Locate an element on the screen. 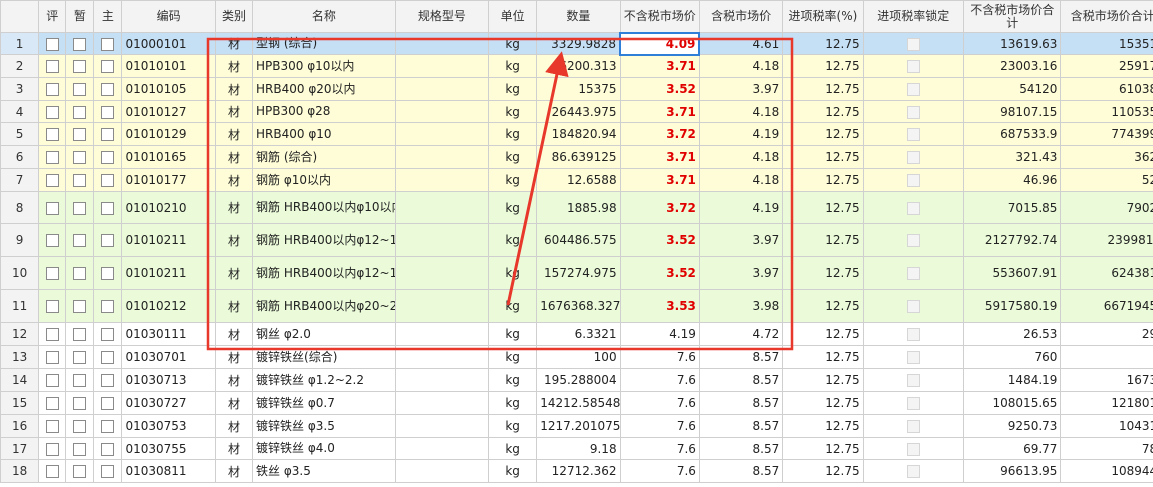  code-cell: 01030753 is located at coordinates (168, 426).